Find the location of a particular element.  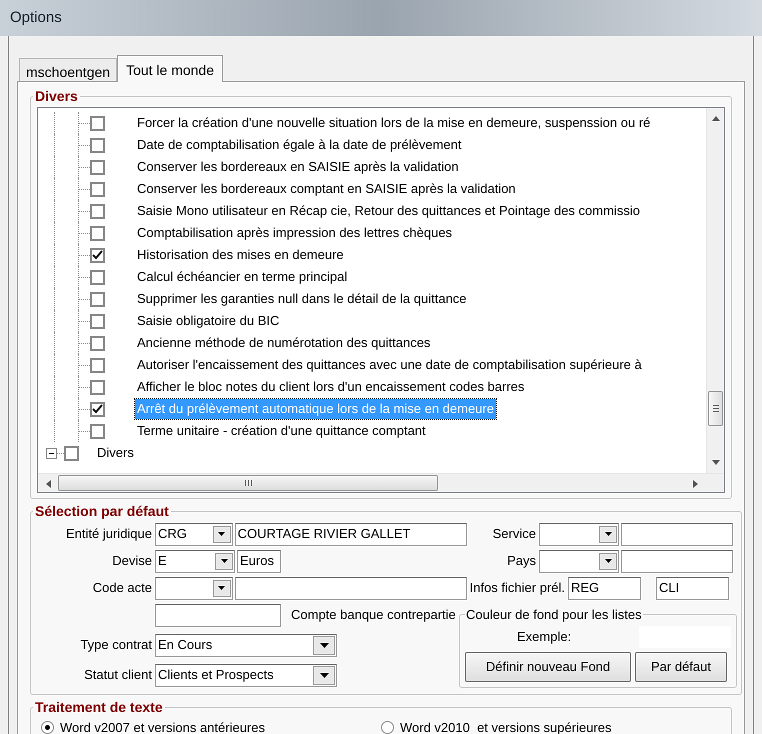

example-label: Exemple: is located at coordinates (544, 637).